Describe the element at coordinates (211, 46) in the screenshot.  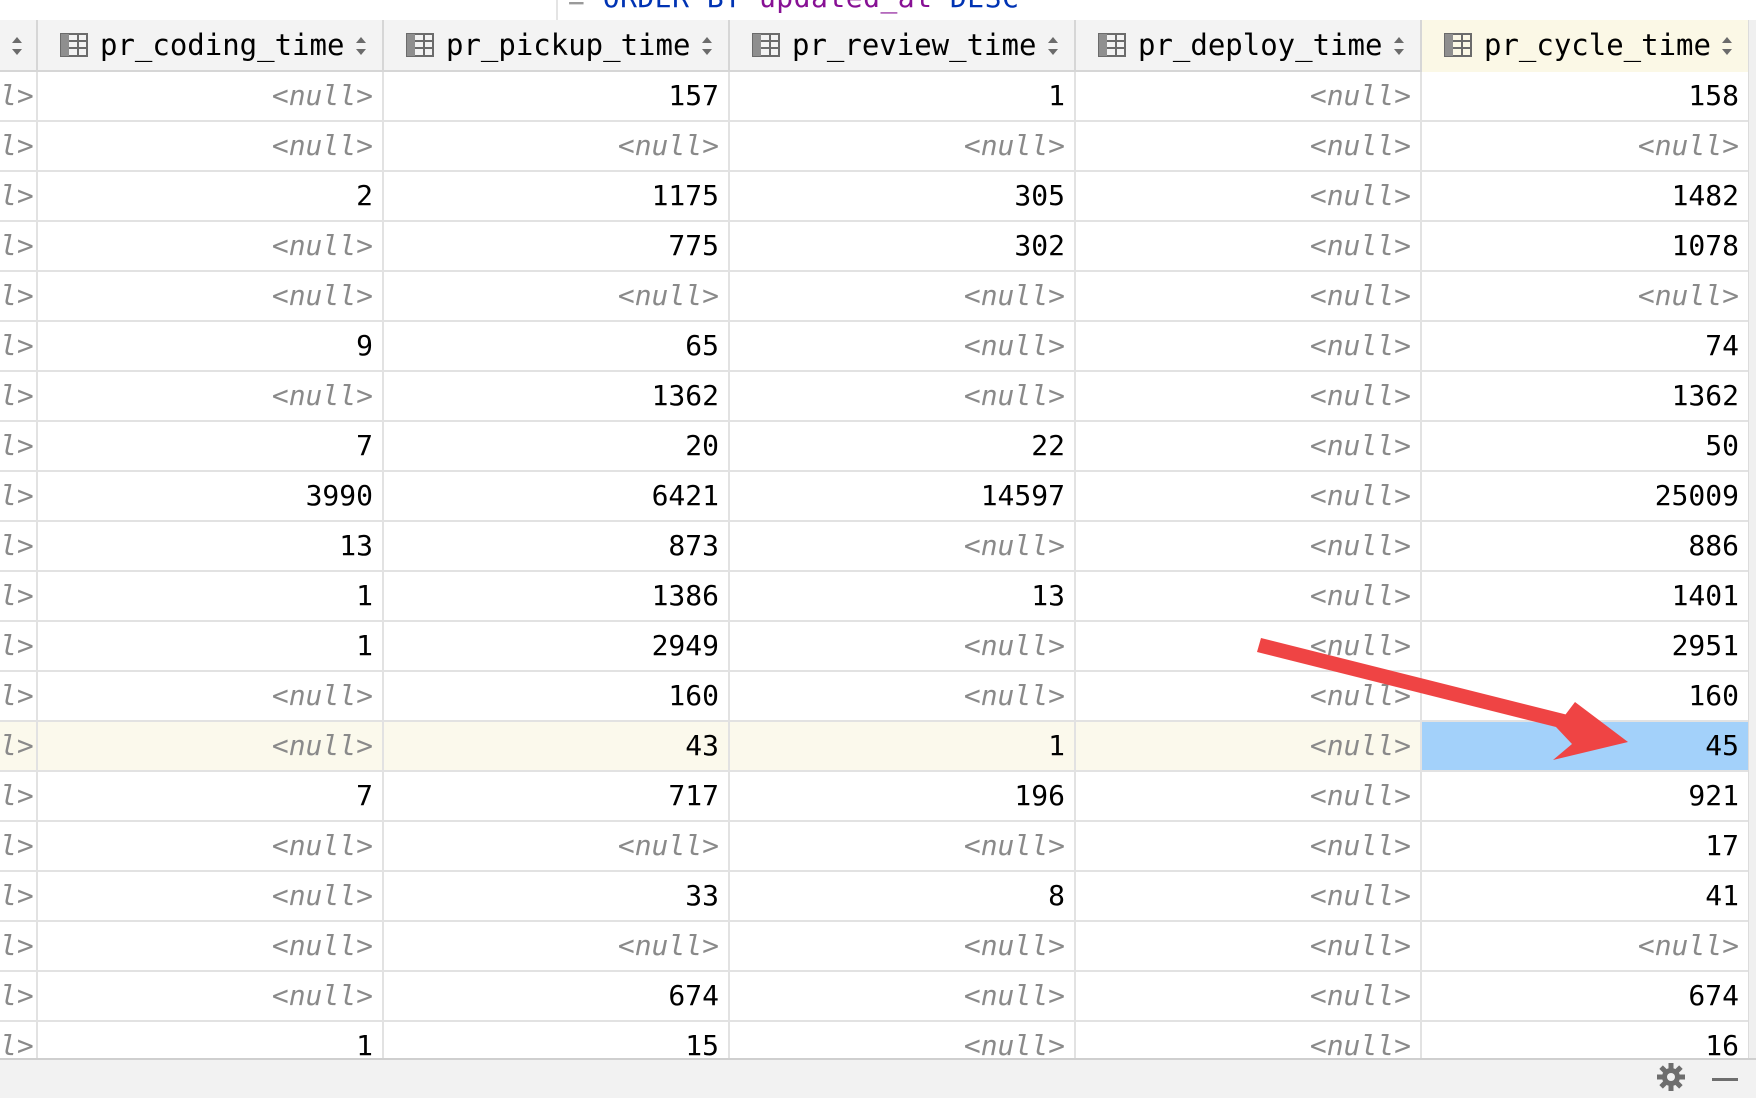
I see `column-header-pr-coding-time: pr_coding_time` at that location.